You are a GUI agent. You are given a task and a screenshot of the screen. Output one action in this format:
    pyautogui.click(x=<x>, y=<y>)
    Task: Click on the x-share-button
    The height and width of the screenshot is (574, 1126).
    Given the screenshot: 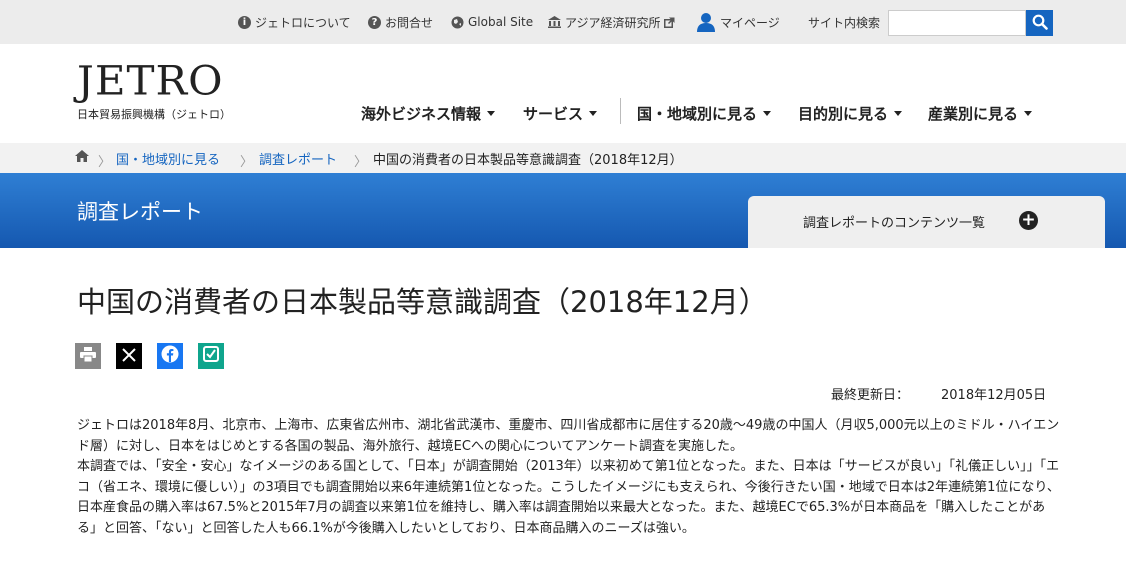 What is the action you would take?
    pyautogui.click(x=129, y=356)
    